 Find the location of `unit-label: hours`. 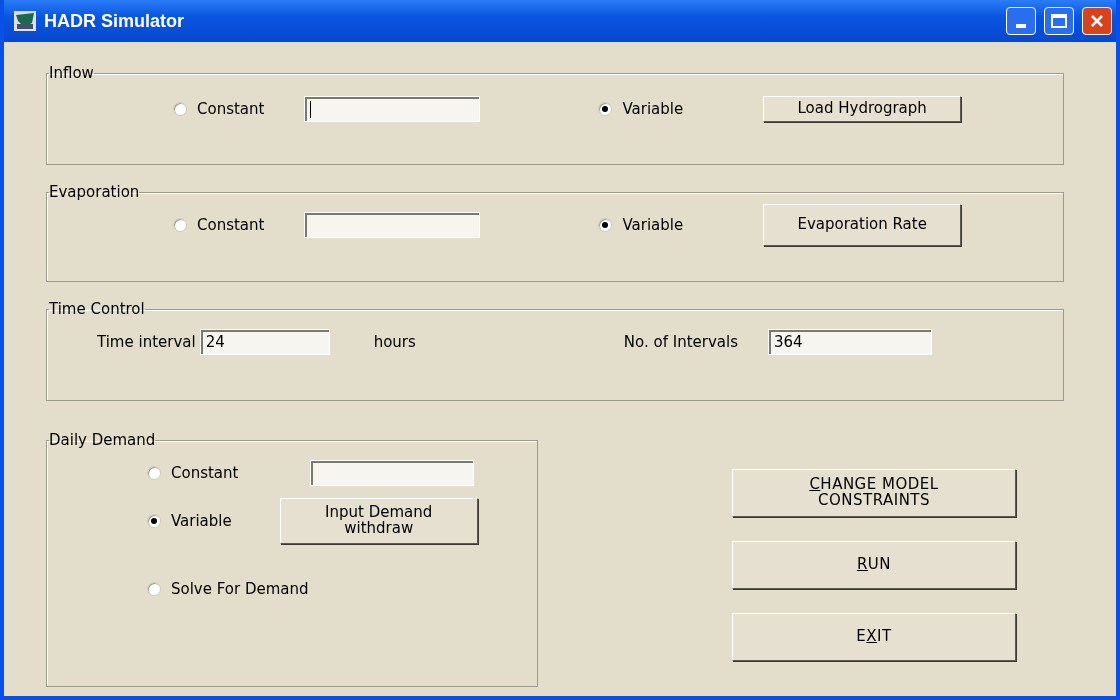

unit-label: hours is located at coordinates (394, 342).